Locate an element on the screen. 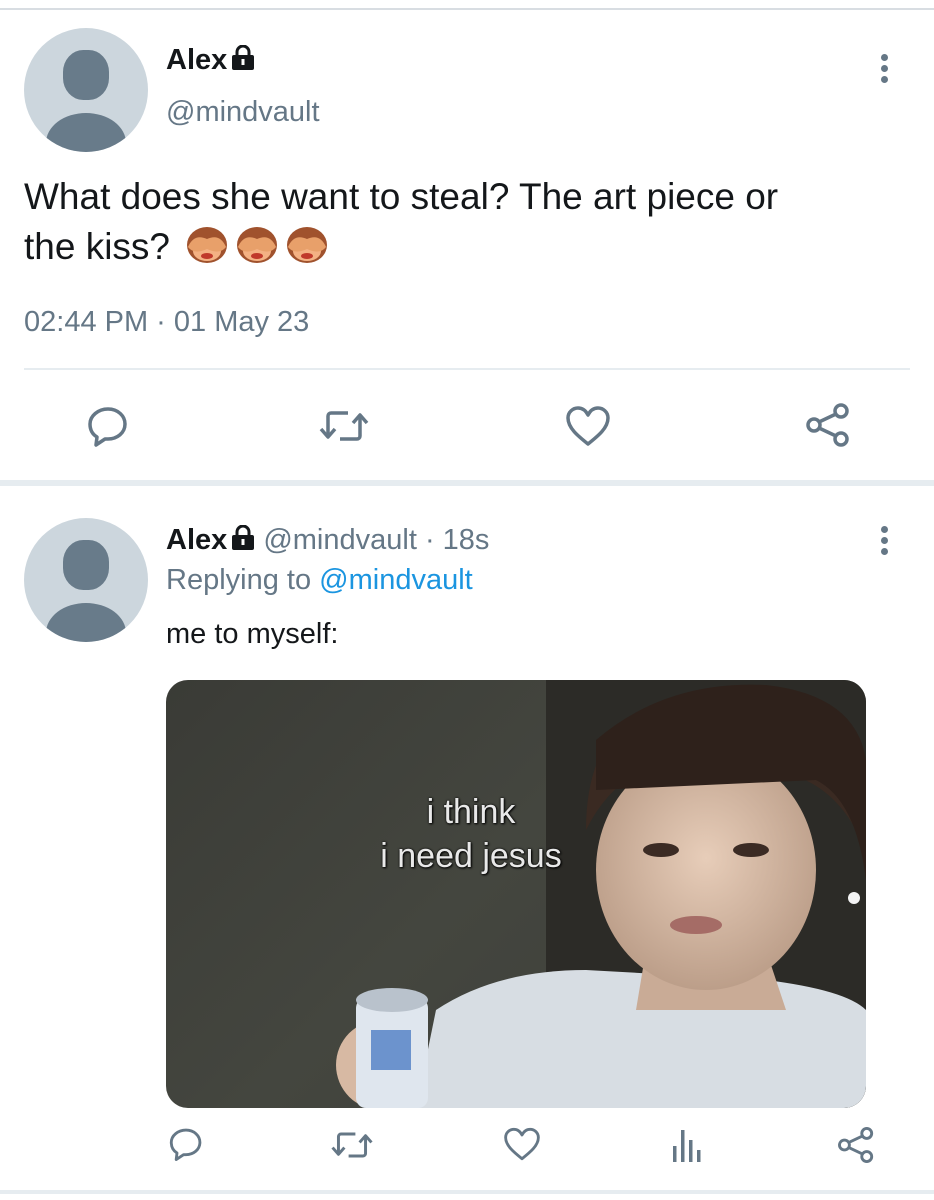 This screenshot has width=934, height=1200. author-handle-time: @mindvault · 18s is located at coordinates (376, 540).